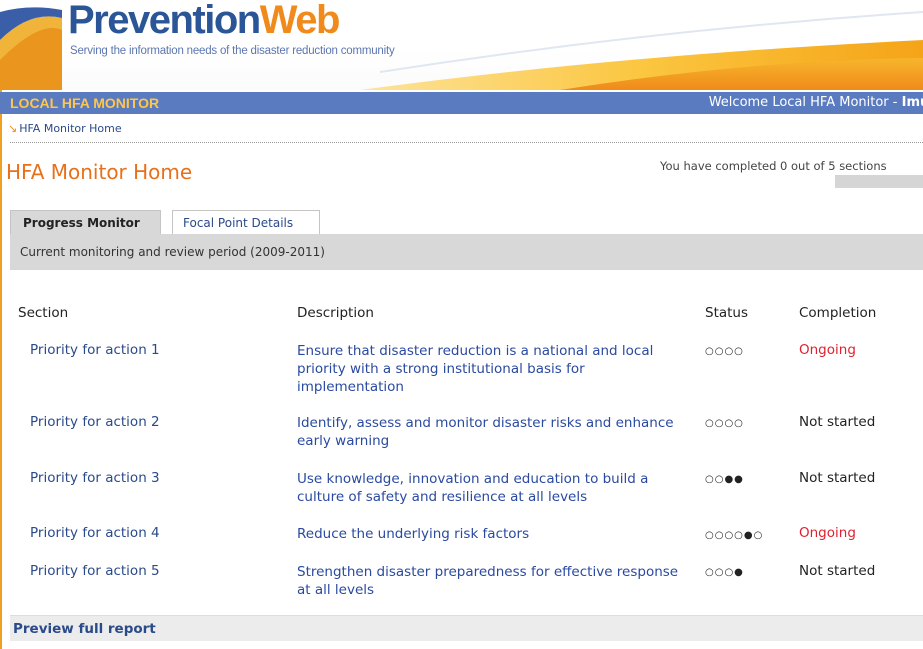 This screenshot has width=923, height=649. What do you see at coordinates (912, 102) in the screenshot?
I see `user-name: Imus` at bounding box center [912, 102].